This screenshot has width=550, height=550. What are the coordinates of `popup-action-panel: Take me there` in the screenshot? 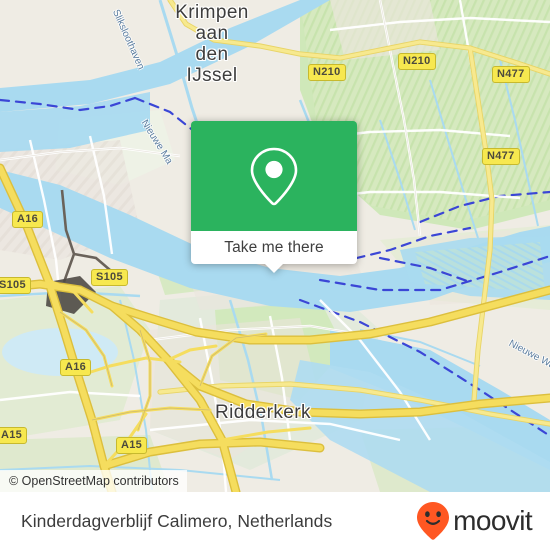 It's located at (274, 252).